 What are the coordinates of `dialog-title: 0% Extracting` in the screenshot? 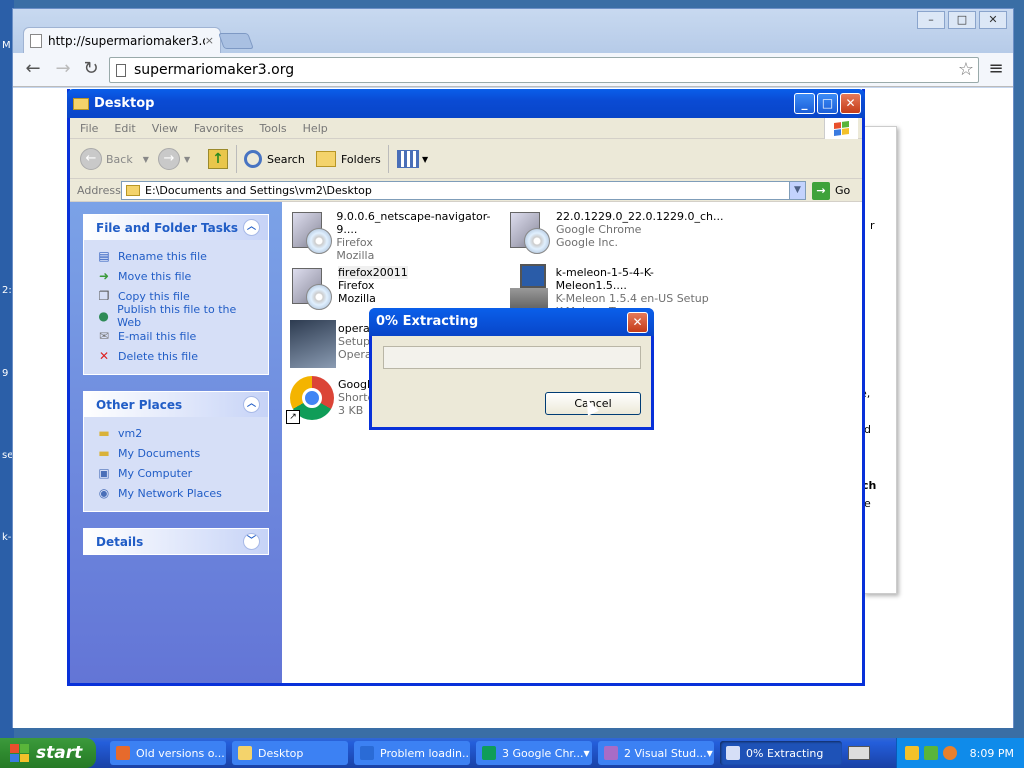 It's located at (511, 322).